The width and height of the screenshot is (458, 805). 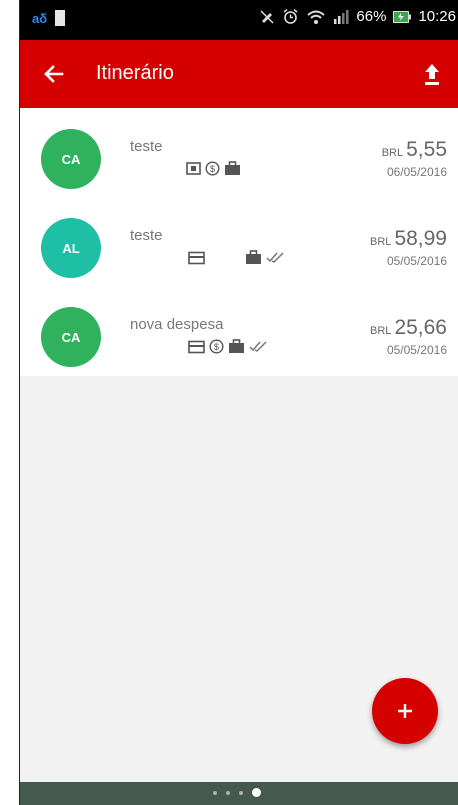 What do you see at coordinates (290, 16) in the screenshot?
I see `alarm-icon` at bounding box center [290, 16].